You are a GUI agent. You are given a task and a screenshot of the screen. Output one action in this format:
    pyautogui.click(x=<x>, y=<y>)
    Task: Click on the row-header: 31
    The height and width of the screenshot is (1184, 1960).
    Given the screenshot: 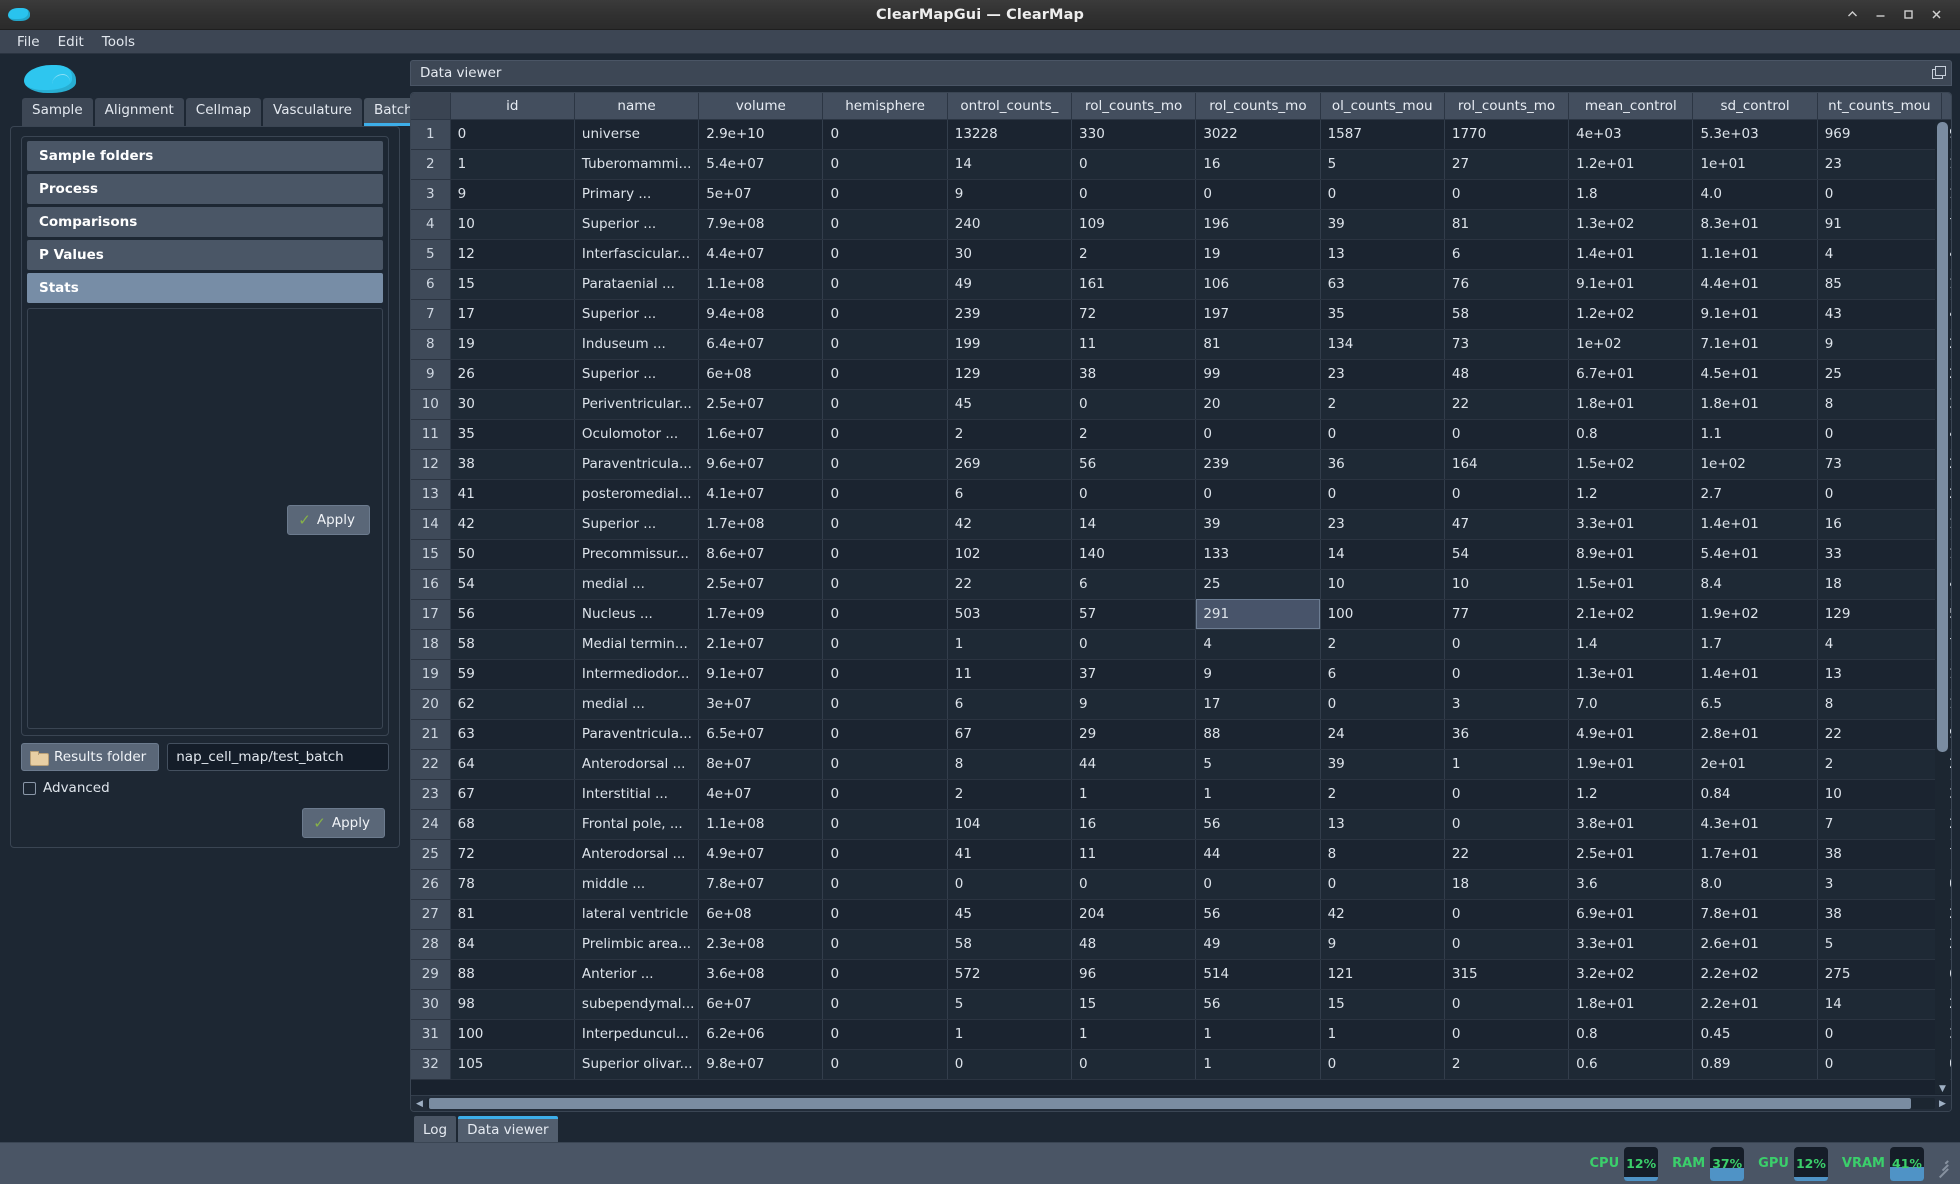 What is the action you would take?
    pyautogui.click(x=431, y=1034)
    